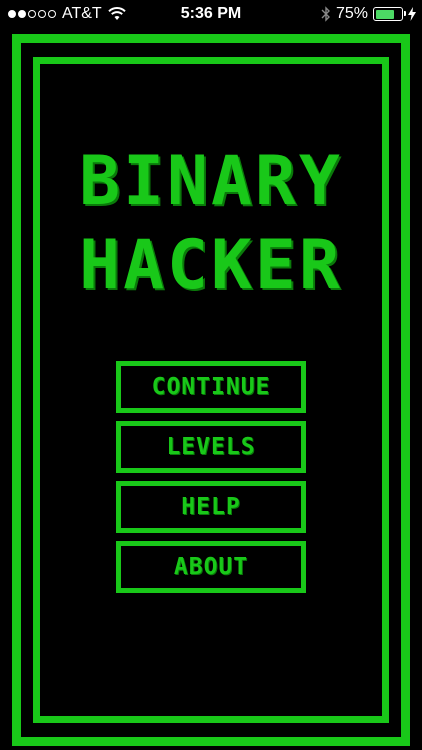 The image size is (422, 750). I want to click on status-right: 75%, so click(368, 14).